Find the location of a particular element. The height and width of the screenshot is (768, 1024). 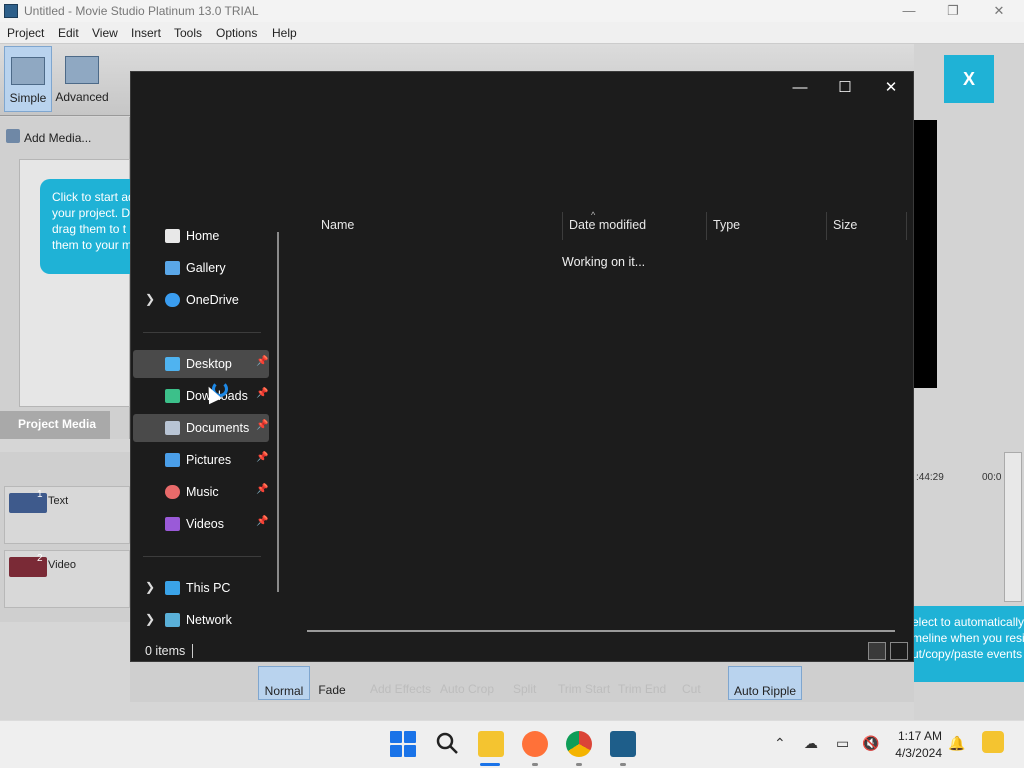

start-button is located at coordinates (403, 744).